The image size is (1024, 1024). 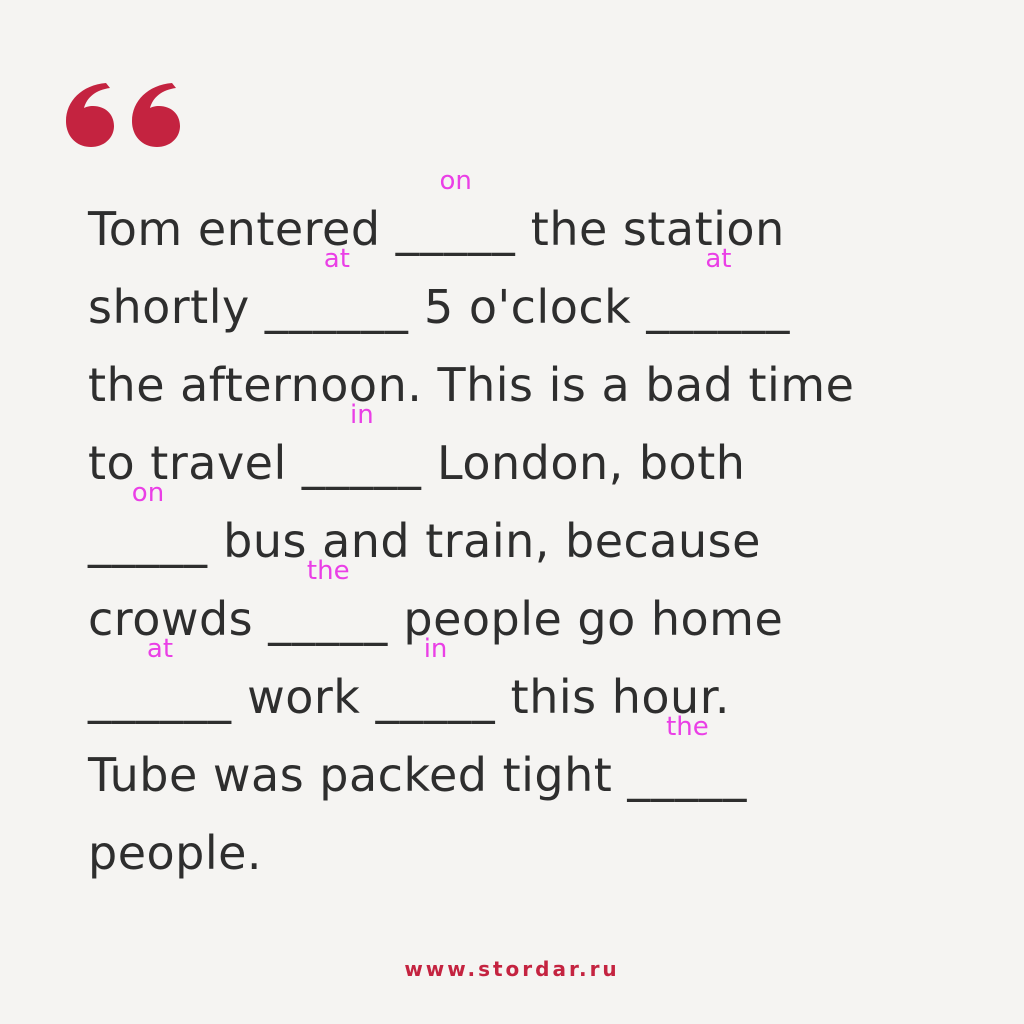 I want to click on text-segment: shortly, so click(x=176, y=307).